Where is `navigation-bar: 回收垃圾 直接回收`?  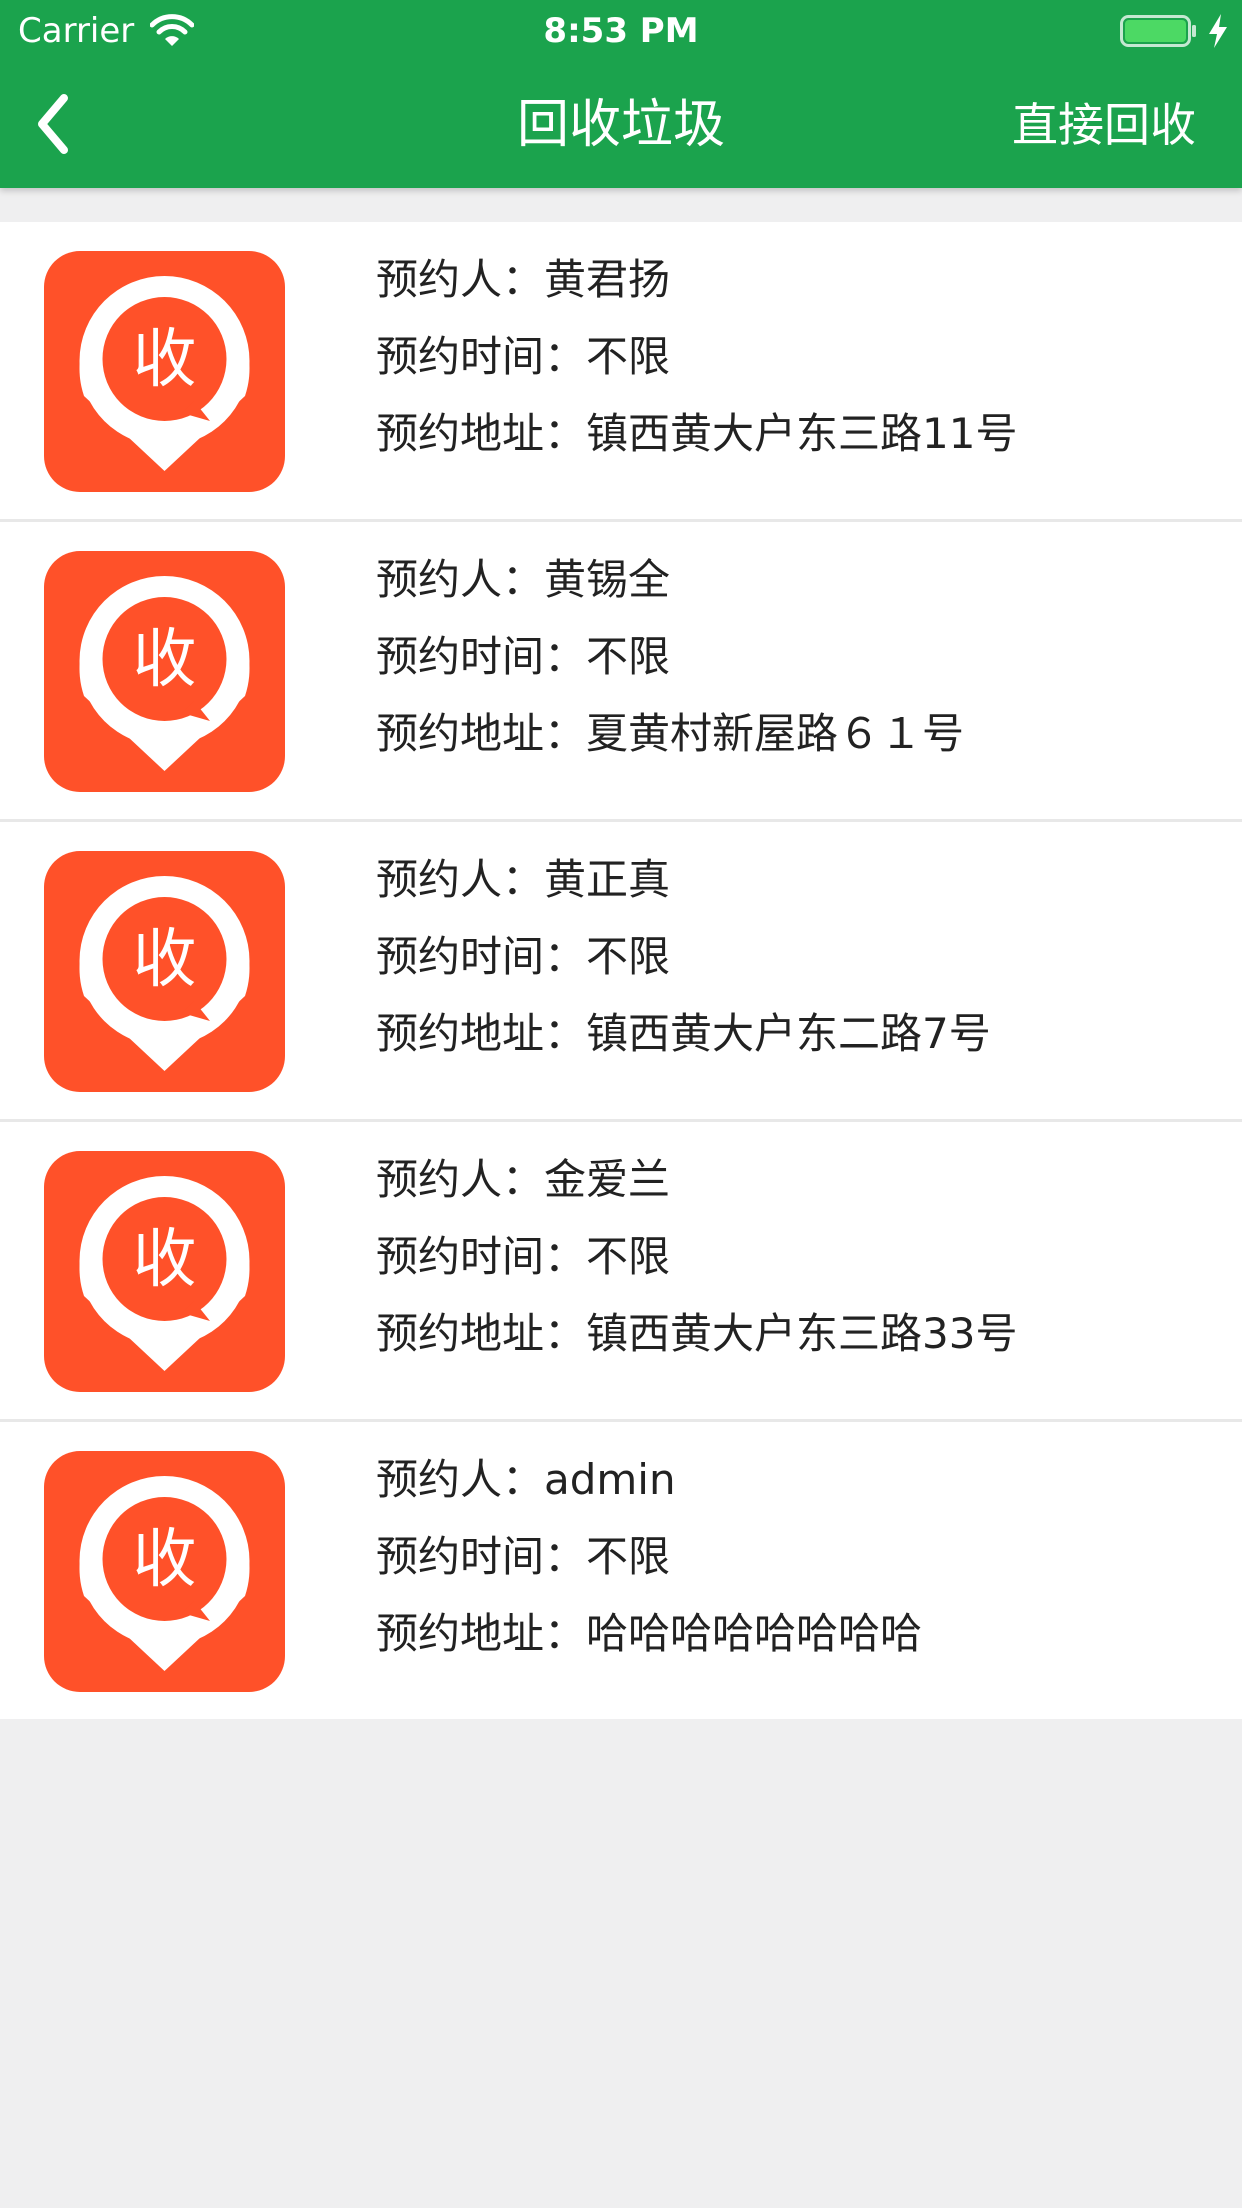
navigation-bar: 回收垃圾 直接回收 is located at coordinates (621, 125).